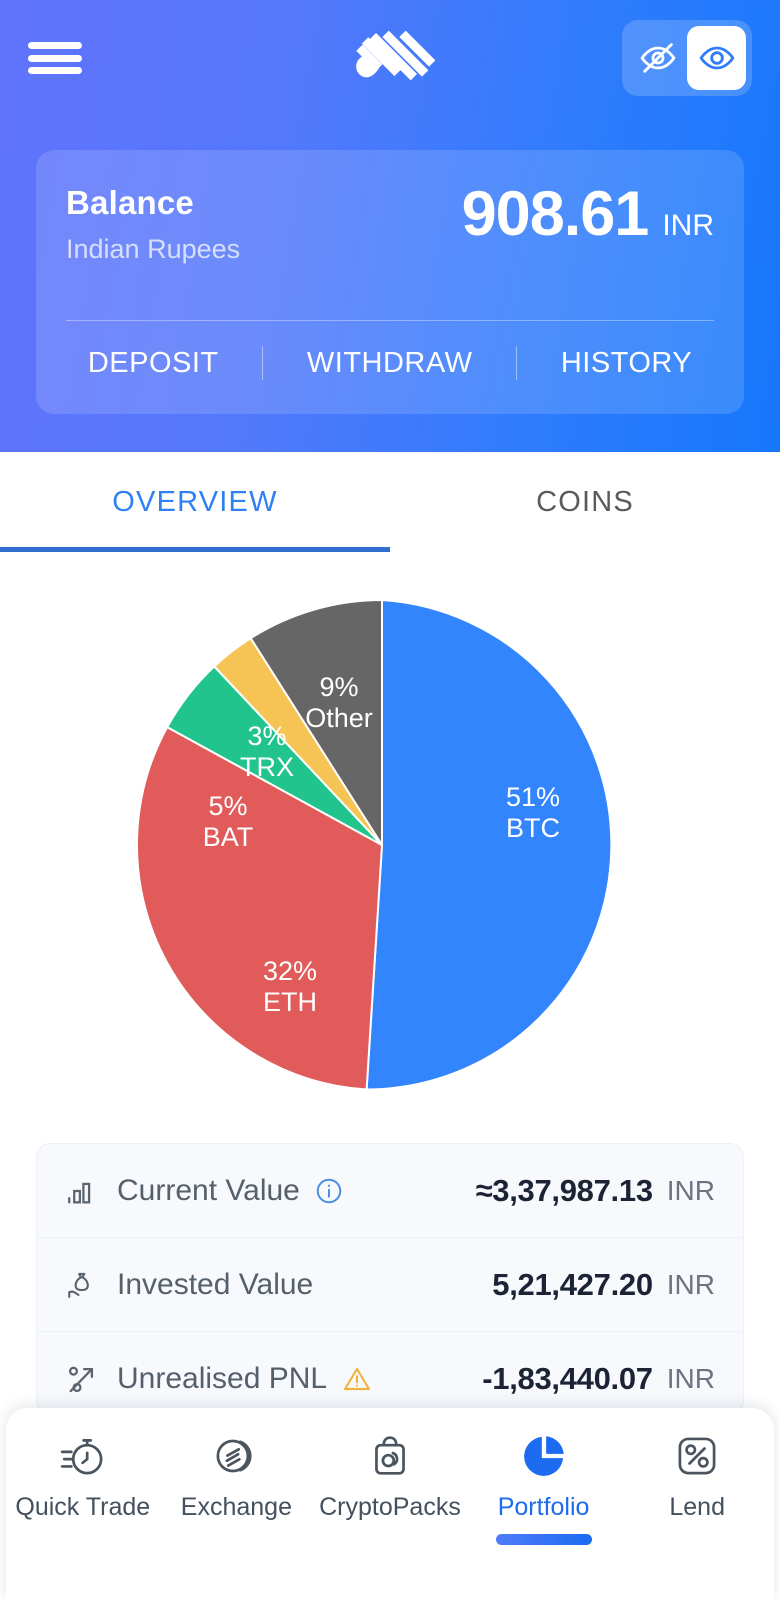 Image resolution: width=780 pixels, height=1600 pixels. What do you see at coordinates (544, 1486) in the screenshot?
I see `nav-item-portfolio: Portfolio` at bounding box center [544, 1486].